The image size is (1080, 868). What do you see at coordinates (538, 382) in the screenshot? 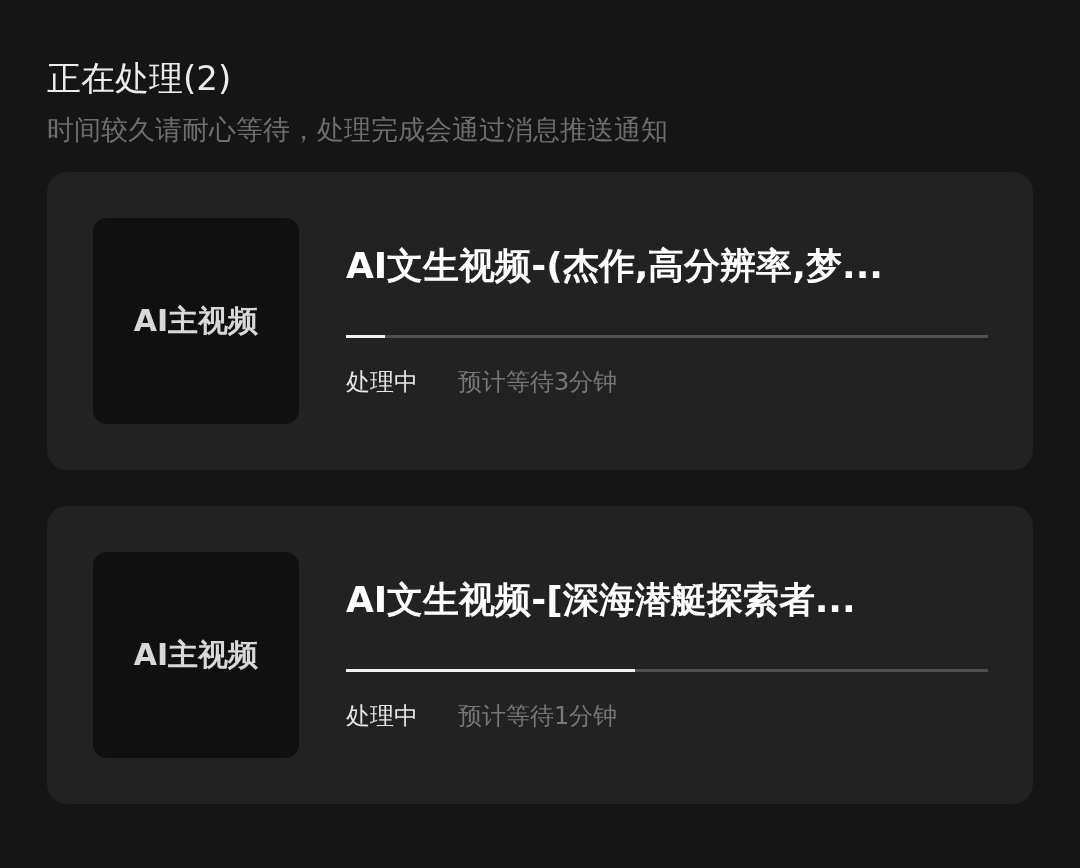
I see `wait-time: 预计等待3分钟` at bounding box center [538, 382].